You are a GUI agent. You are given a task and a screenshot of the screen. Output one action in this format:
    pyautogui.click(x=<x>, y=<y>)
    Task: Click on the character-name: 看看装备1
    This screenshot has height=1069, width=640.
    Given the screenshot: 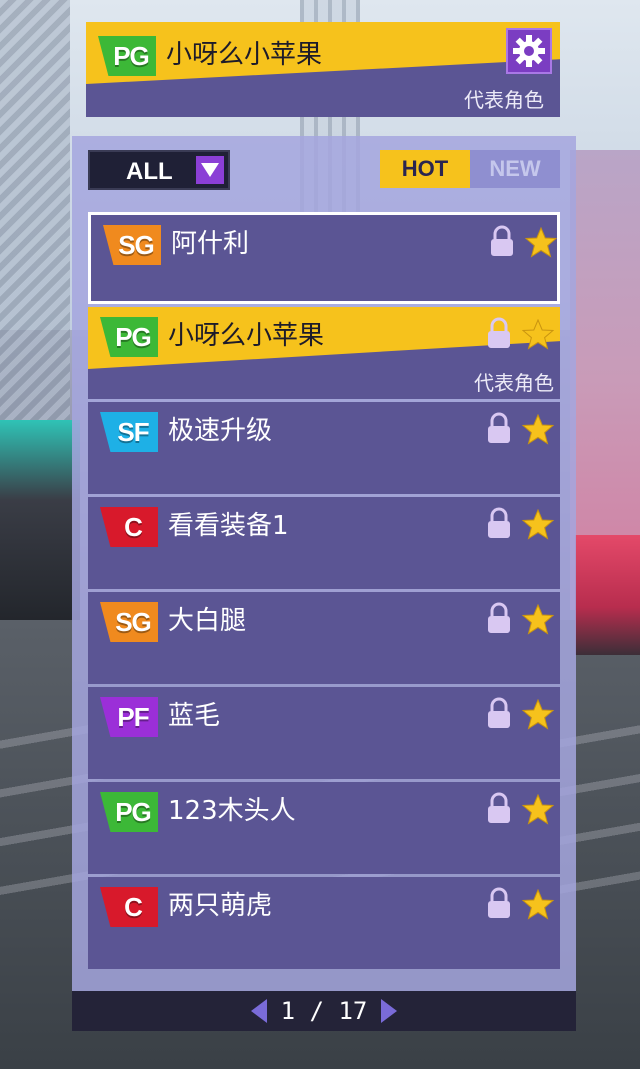 What is the action you would take?
    pyautogui.click(x=228, y=526)
    